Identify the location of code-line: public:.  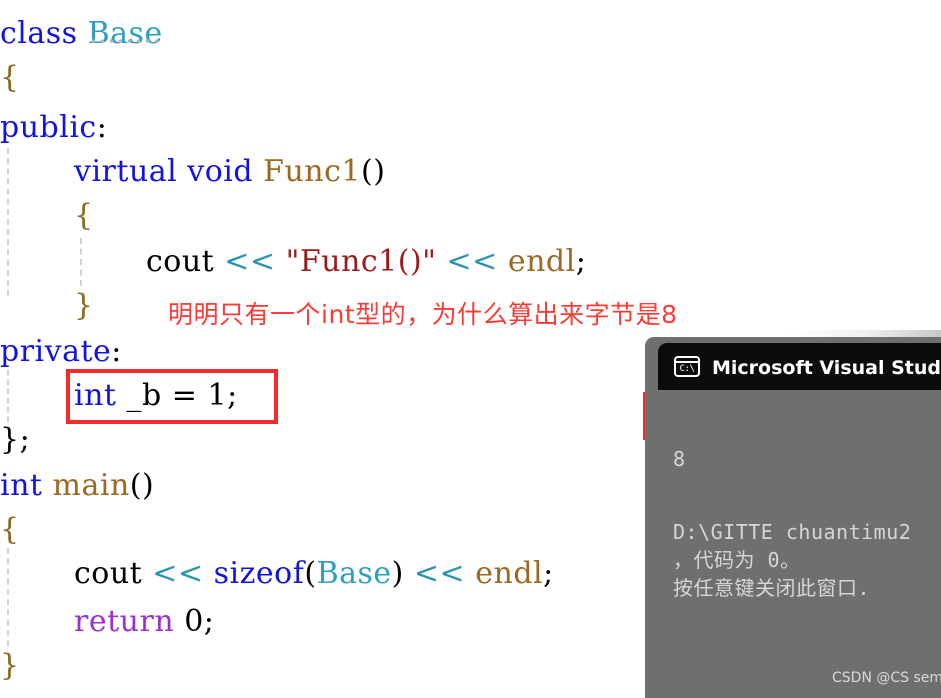
(53, 128).